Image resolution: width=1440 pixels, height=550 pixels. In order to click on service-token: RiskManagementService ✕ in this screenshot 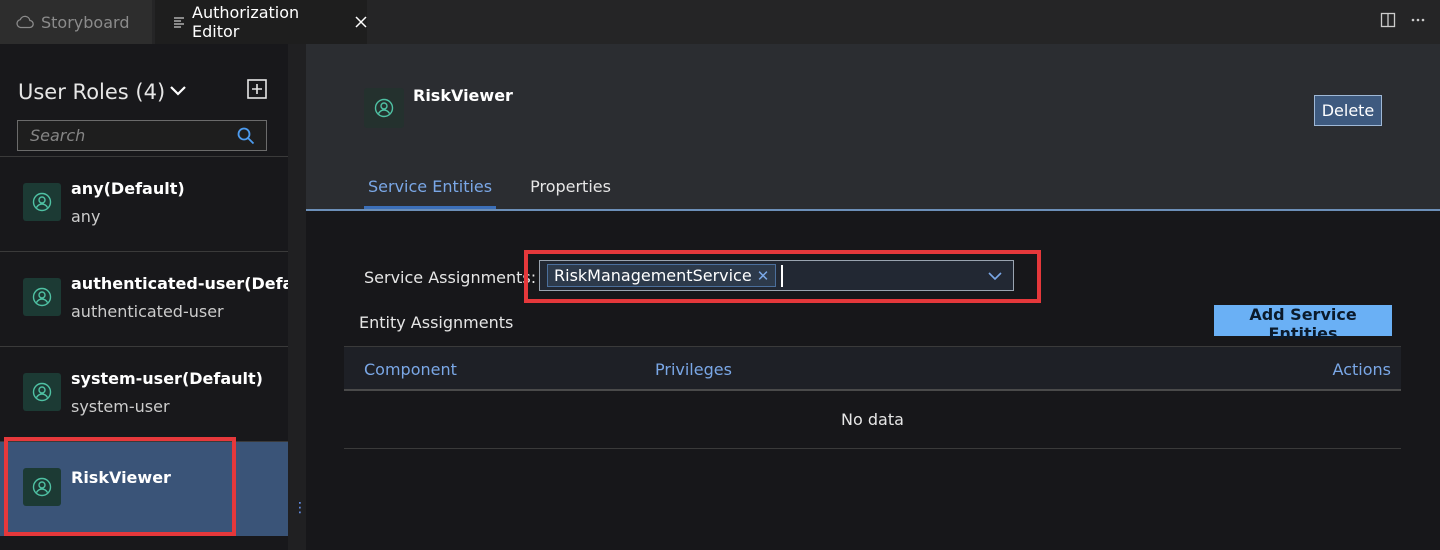, I will do `click(662, 275)`.